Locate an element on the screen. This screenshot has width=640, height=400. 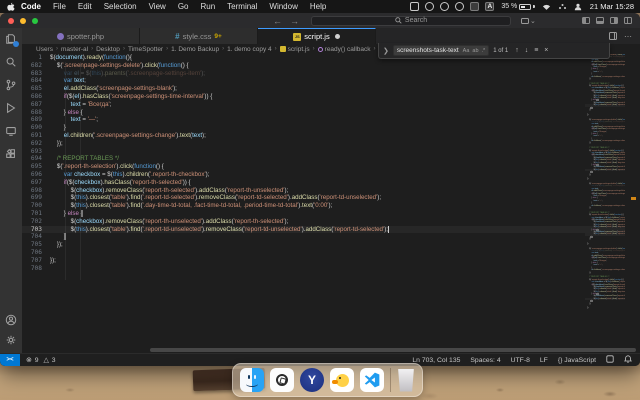
status-: {} JavaScript is located at coordinates (577, 360).